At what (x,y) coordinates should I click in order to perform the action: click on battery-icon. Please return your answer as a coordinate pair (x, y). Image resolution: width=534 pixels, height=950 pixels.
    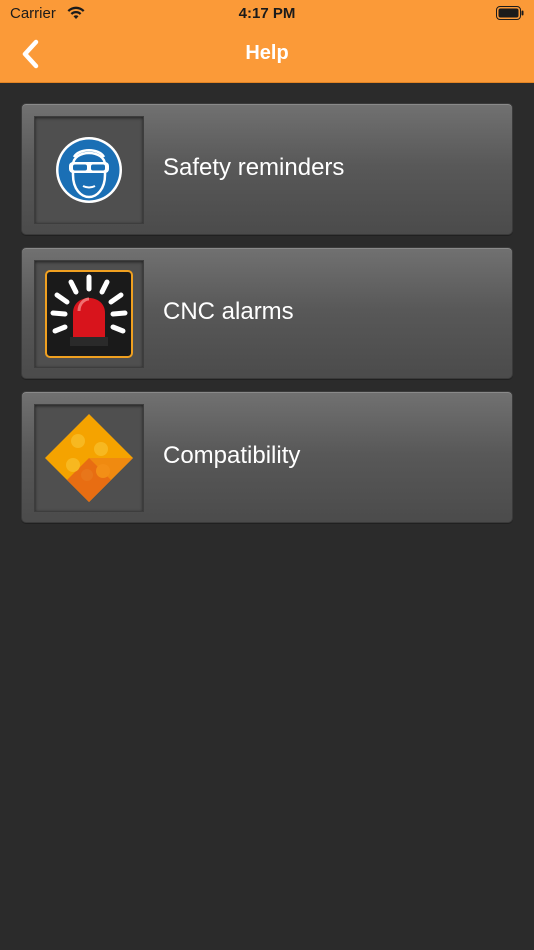
    Looking at the image, I should click on (510, 13).